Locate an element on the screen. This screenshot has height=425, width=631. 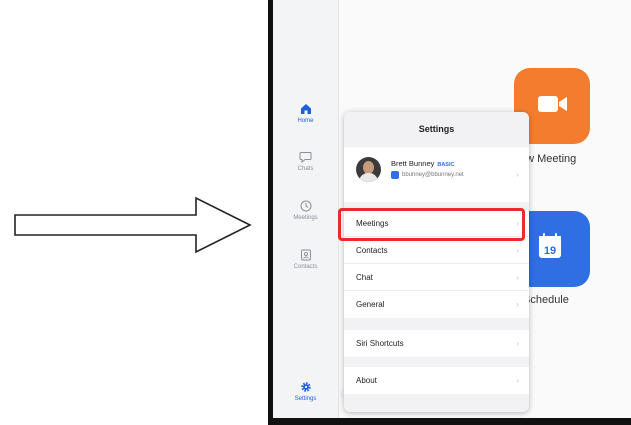
settings-item-about: About › is located at coordinates (436, 380).